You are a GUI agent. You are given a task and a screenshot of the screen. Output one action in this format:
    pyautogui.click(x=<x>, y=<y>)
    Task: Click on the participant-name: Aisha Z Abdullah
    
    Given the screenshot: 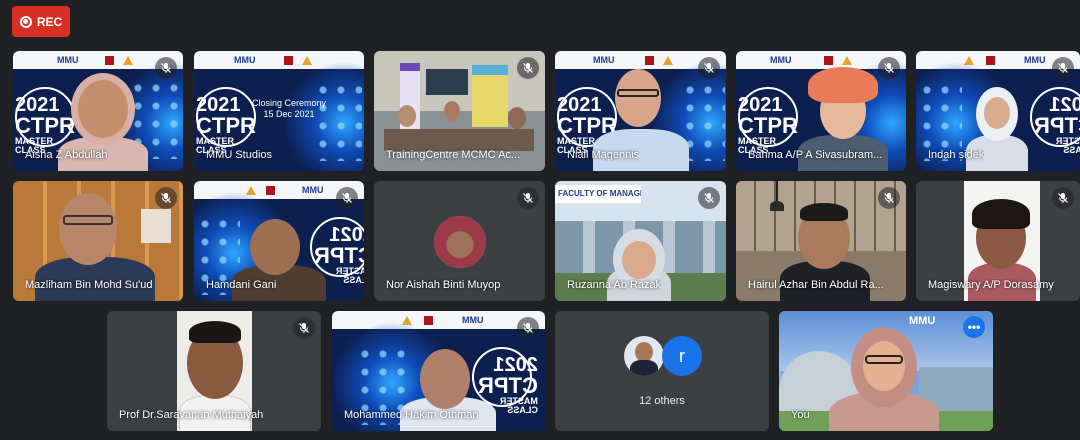 What is the action you would take?
    pyautogui.click(x=66, y=155)
    